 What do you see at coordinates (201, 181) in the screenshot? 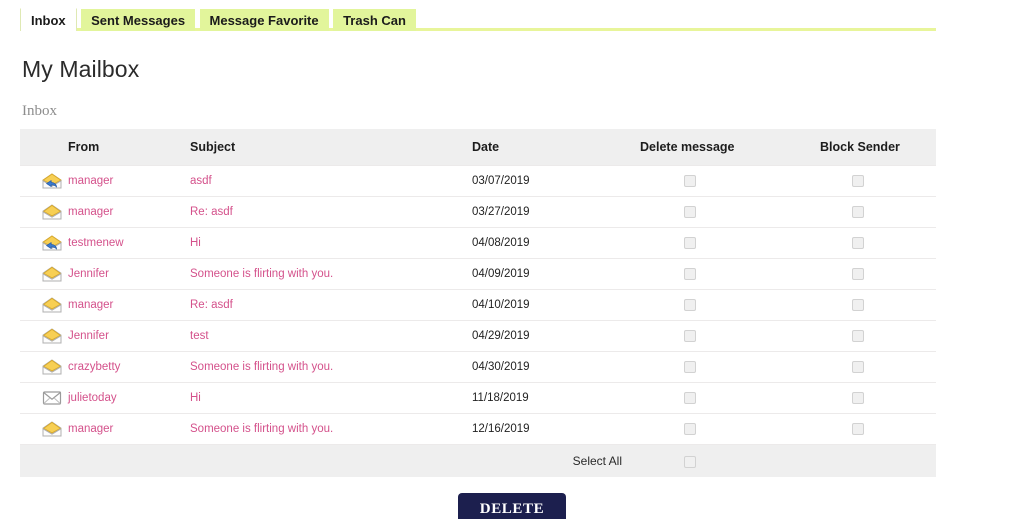
I see `subject-link: asdf` at bounding box center [201, 181].